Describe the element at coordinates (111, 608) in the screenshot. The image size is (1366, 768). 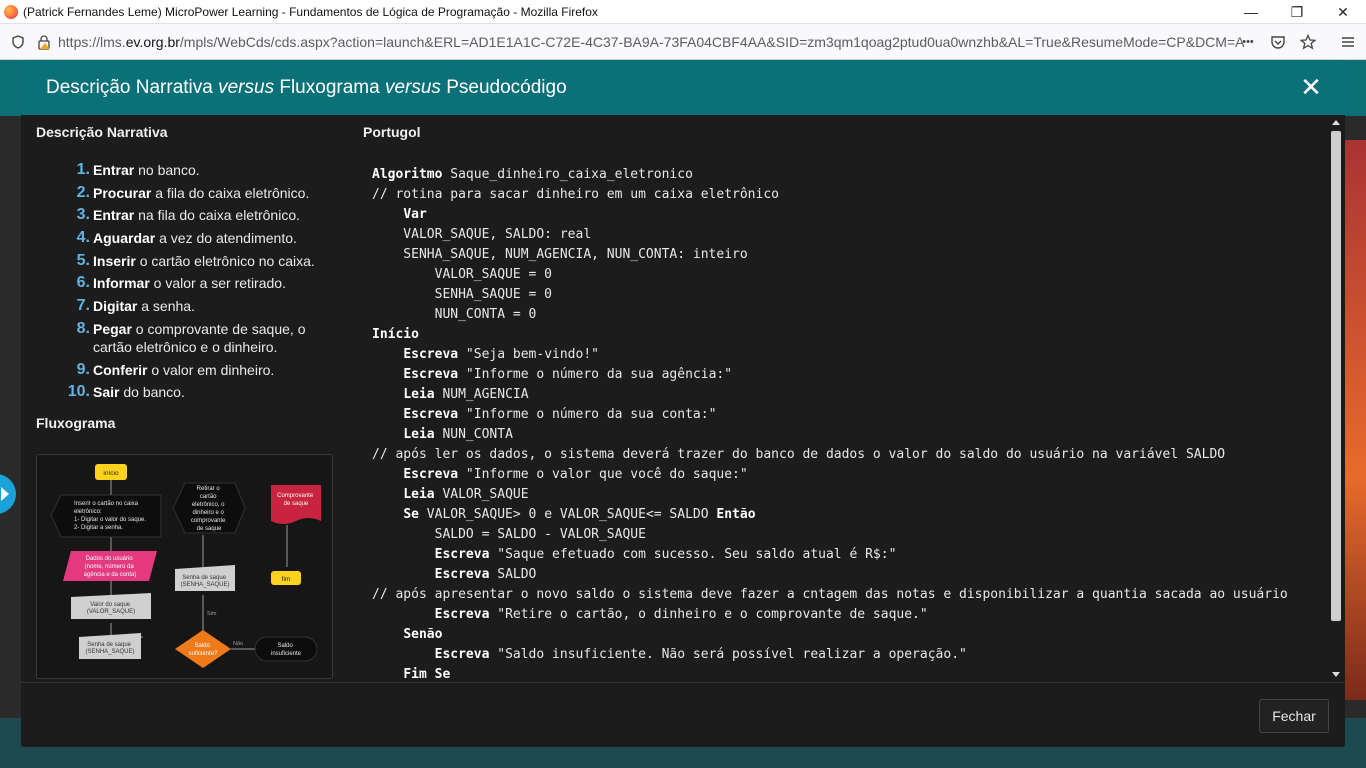
I see `flow-amount-label: Valor do saque (VALOR_SAQUE)` at that location.